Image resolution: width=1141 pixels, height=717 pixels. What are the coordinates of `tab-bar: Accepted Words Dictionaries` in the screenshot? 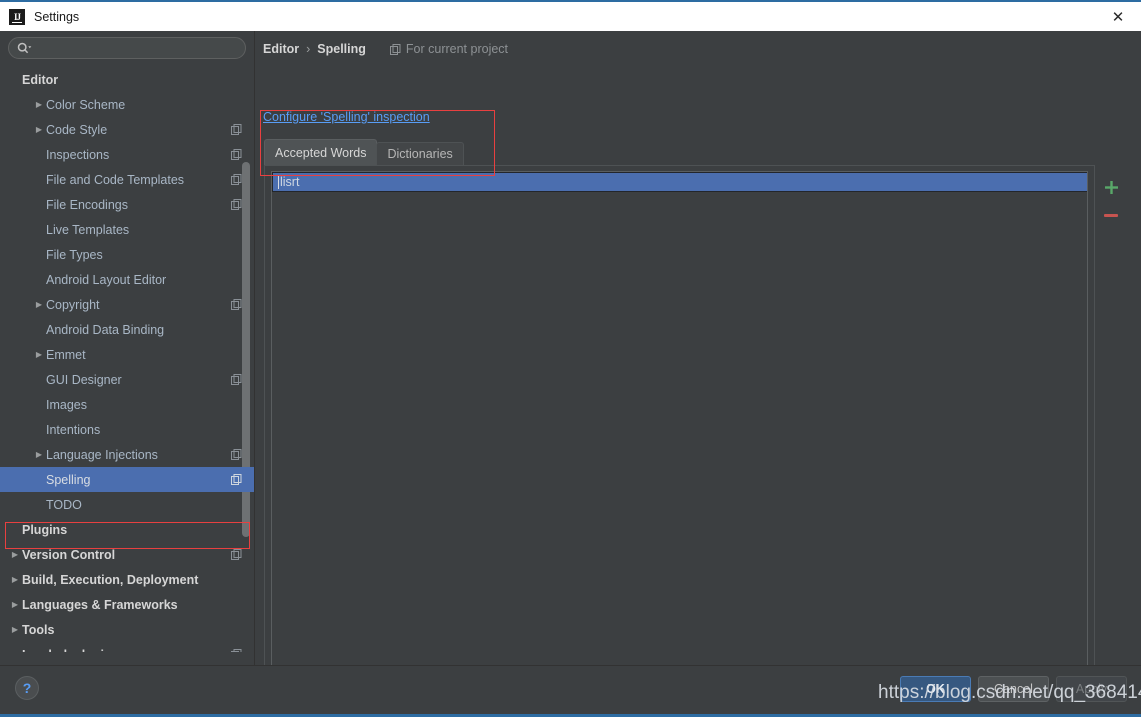 It's located at (364, 152).